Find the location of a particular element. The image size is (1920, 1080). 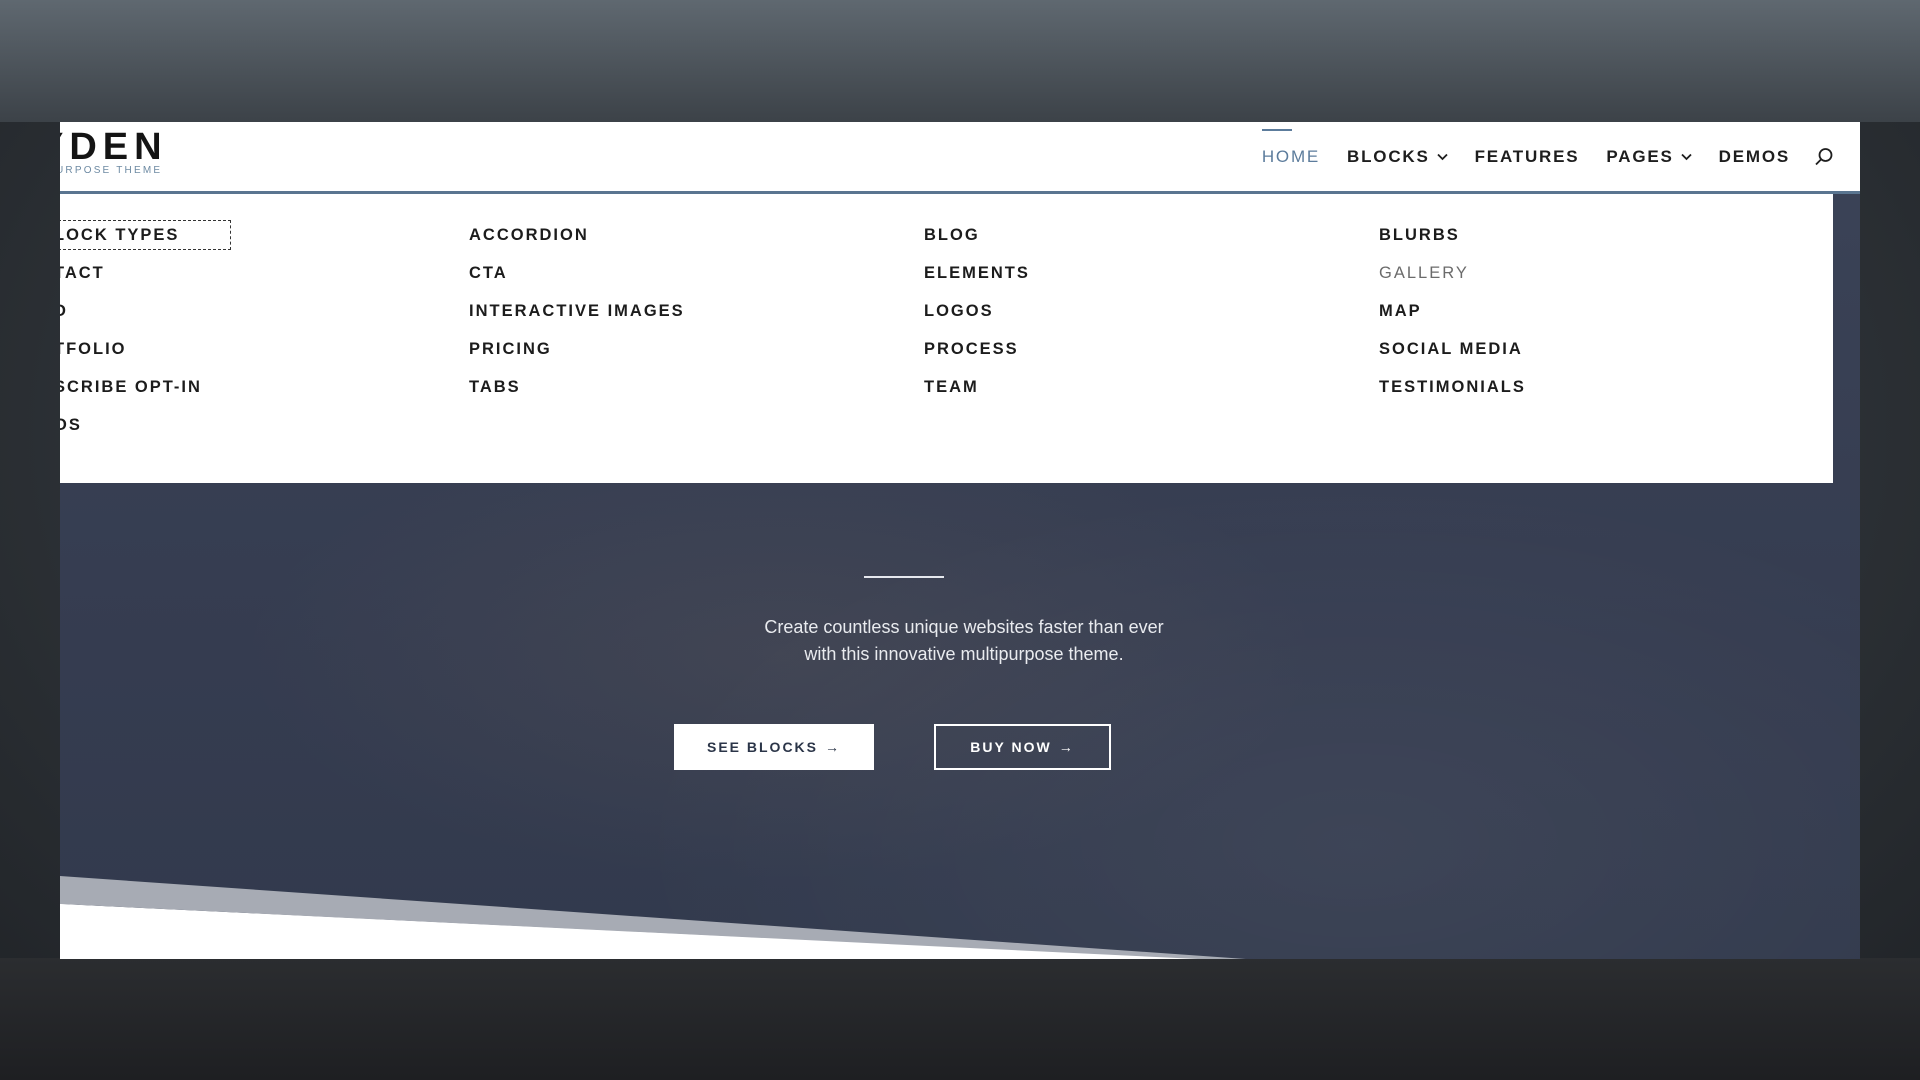

mega-menu-item-team: TEAM is located at coordinates (977, 395).